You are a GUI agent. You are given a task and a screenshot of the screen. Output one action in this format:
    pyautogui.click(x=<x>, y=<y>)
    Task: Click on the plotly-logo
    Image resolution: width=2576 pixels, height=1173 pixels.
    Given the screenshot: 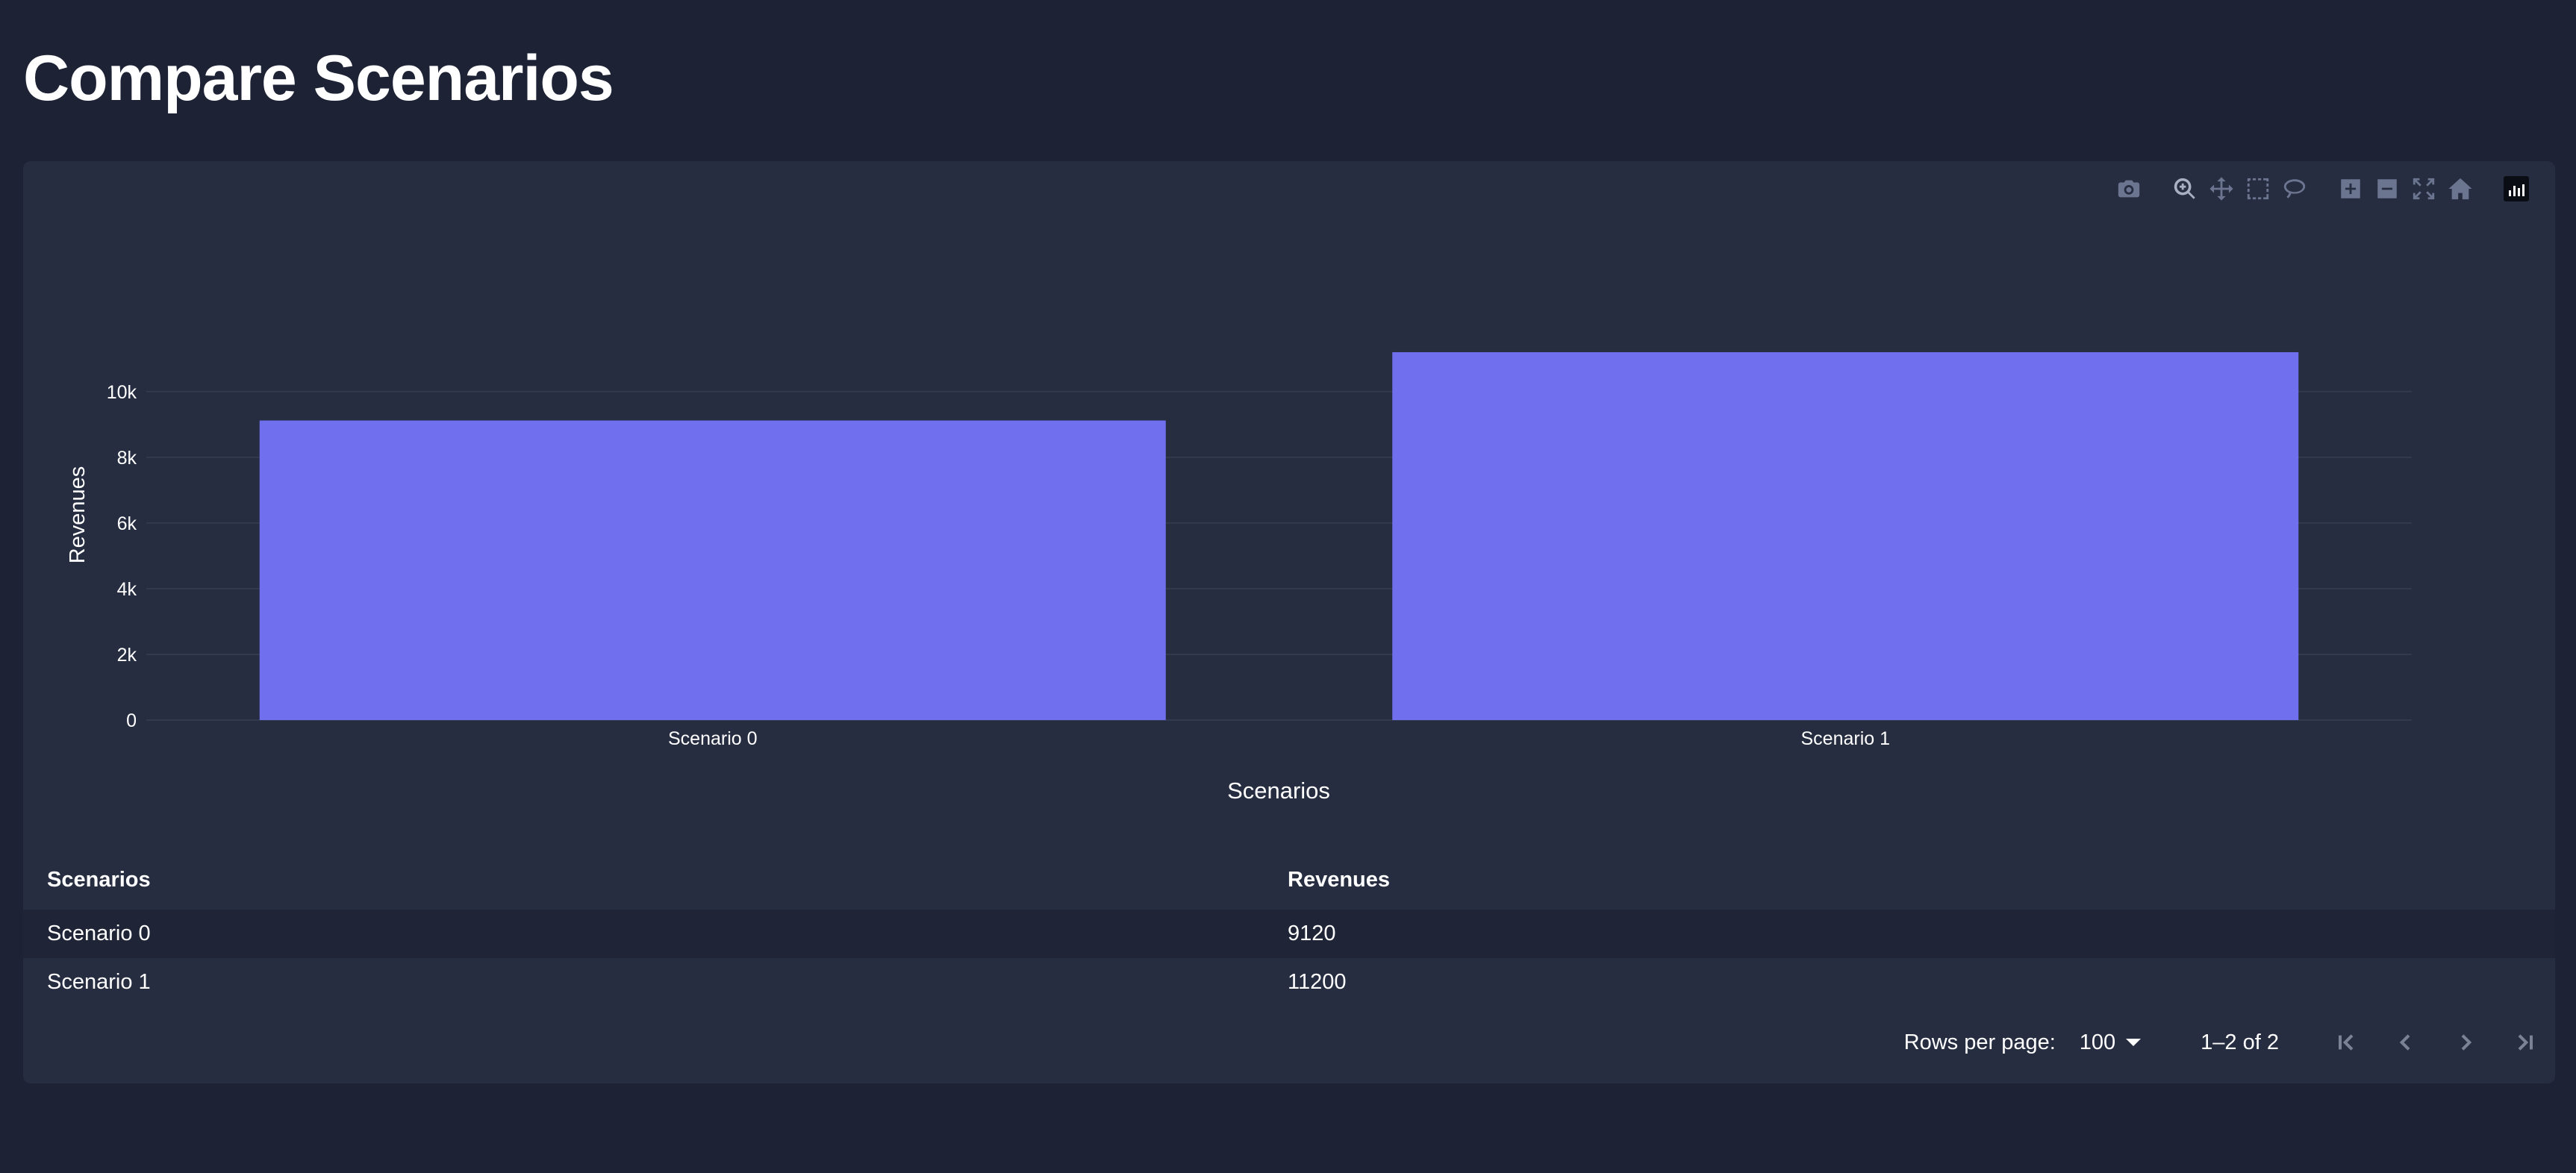 What is the action you would take?
    pyautogui.click(x=2516, y=188)
    